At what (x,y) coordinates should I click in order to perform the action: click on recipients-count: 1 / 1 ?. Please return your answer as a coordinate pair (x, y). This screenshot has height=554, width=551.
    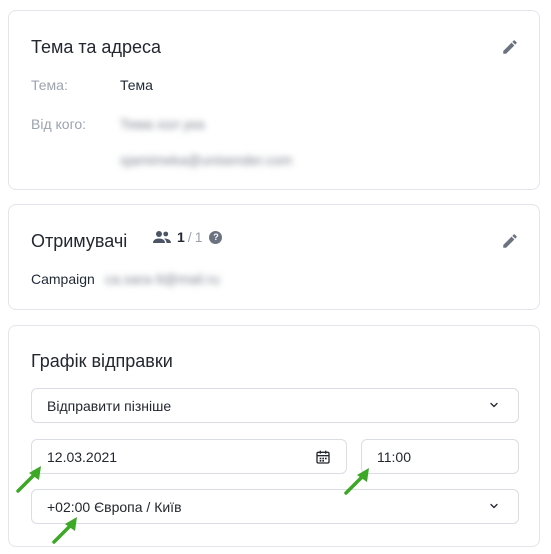
    Looking at the image, I should click on (188, 237).